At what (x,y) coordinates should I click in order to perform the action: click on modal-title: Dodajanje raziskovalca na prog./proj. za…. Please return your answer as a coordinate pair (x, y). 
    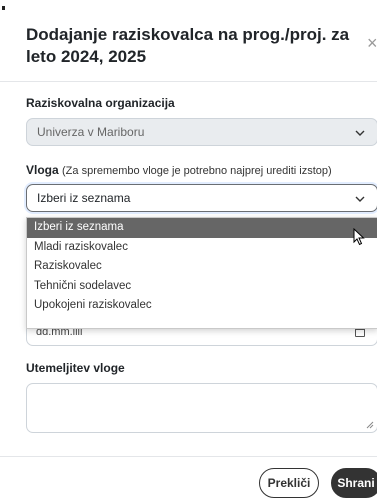
    Looking at the image, I should click on (188, 45).